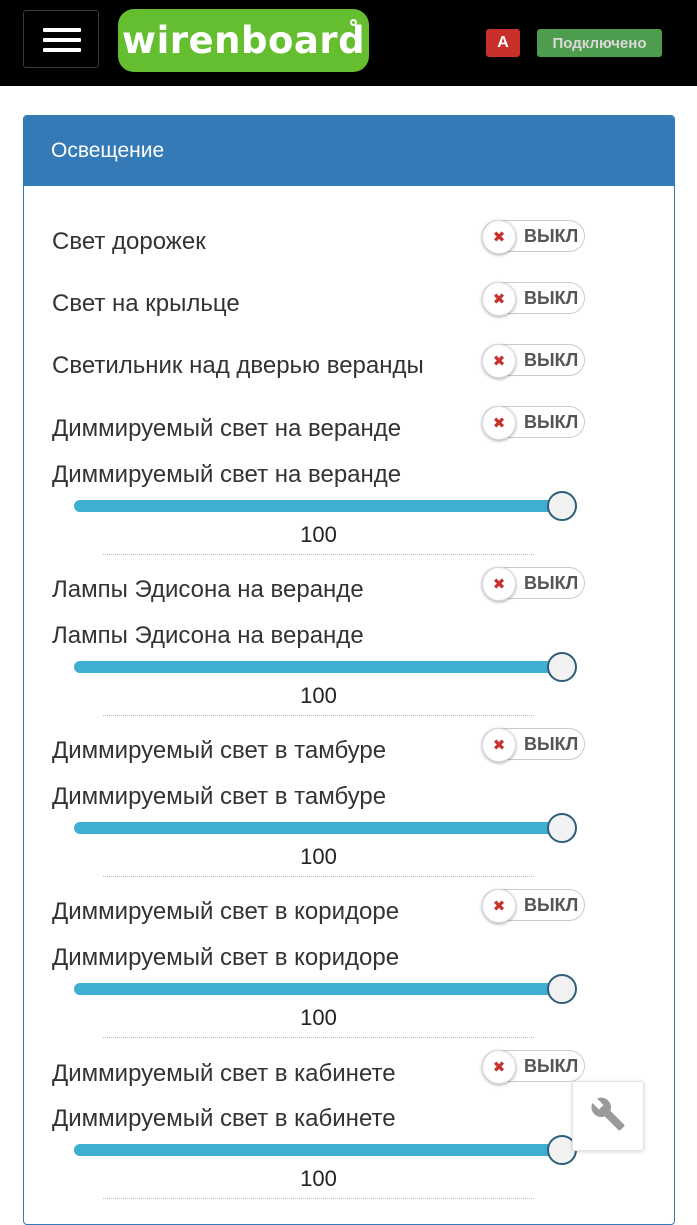 The image size is (697, 1225). Describe the element at coordinates (503, 43) in the screenshot. I see `alert-badge: A` at that location.